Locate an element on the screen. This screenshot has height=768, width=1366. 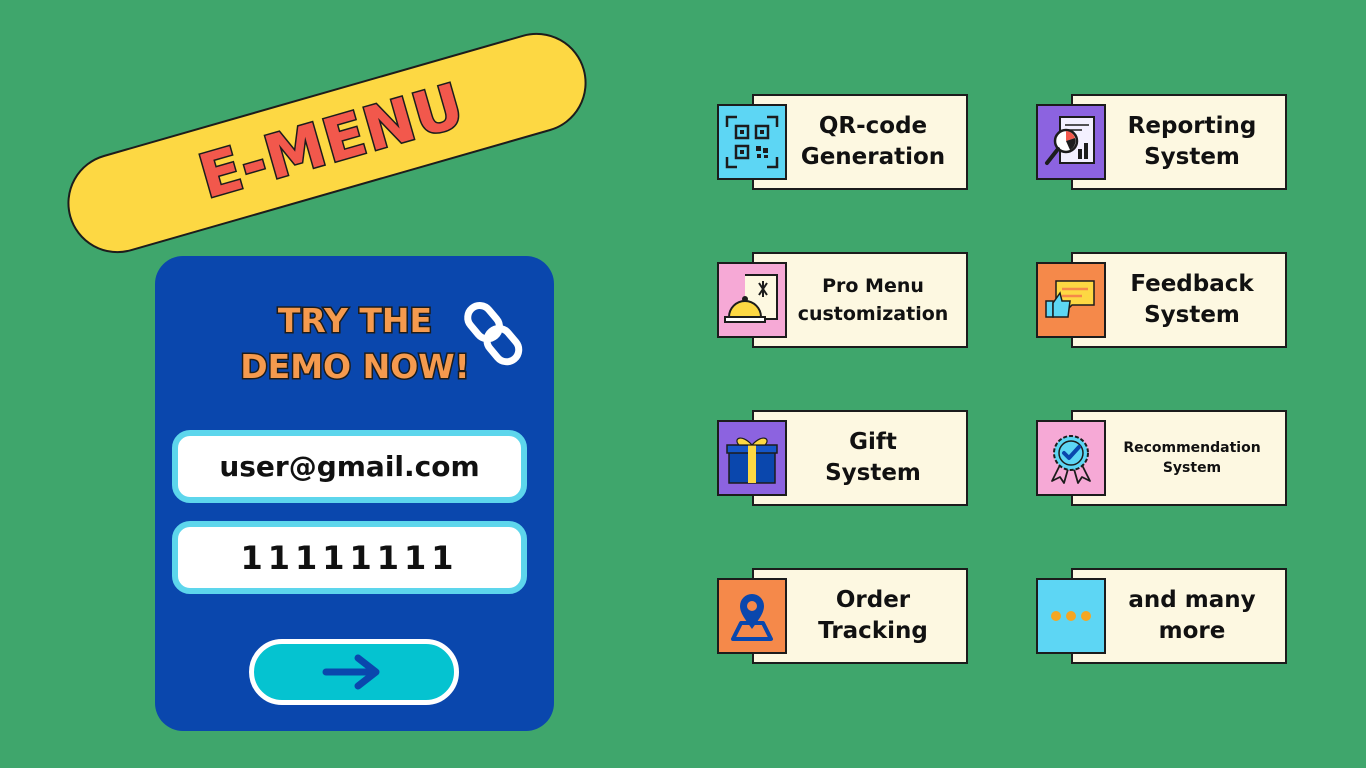
feature-label: Pro Menu customization is located at coordinates (873, 300).